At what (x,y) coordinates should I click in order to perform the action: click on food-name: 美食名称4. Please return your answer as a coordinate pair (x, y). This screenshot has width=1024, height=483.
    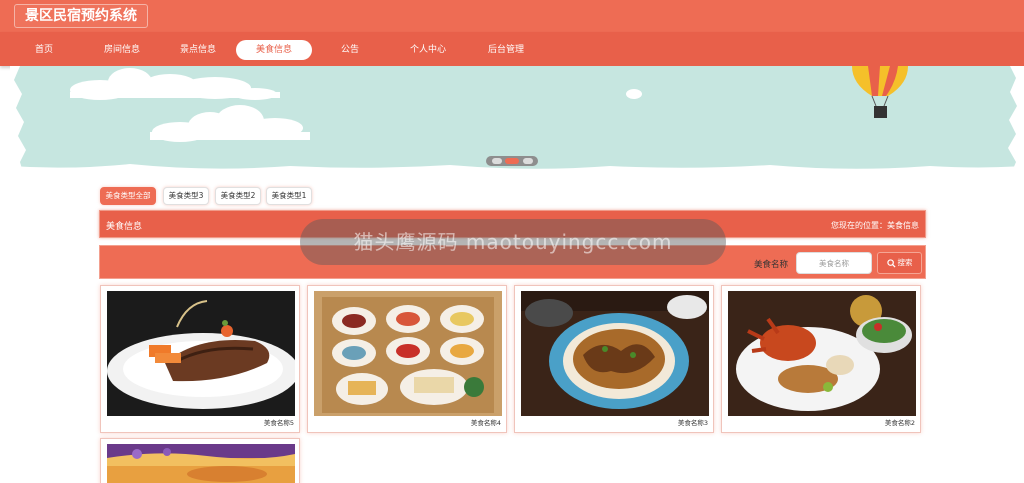
    Looking at the image, I should click on (485, 423).